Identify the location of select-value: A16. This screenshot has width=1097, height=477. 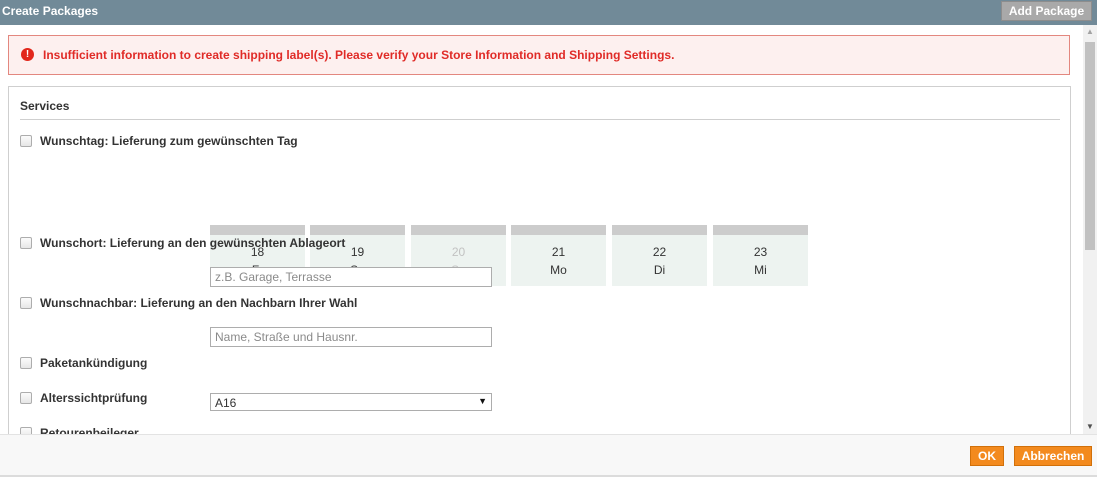
(226, 403).